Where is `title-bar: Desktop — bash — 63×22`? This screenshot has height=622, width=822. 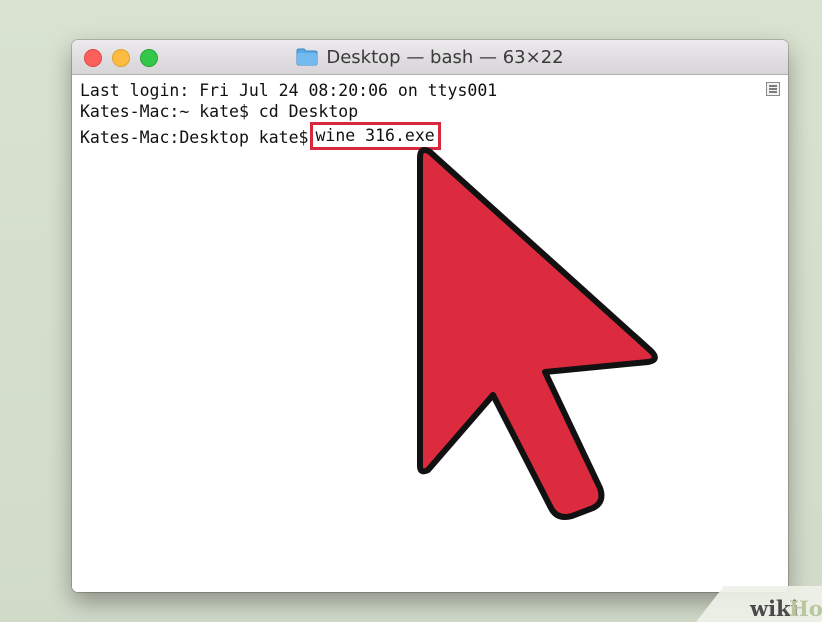
title-bar: Desktop — bash — 63×22 is located at coordinates (430, 57).